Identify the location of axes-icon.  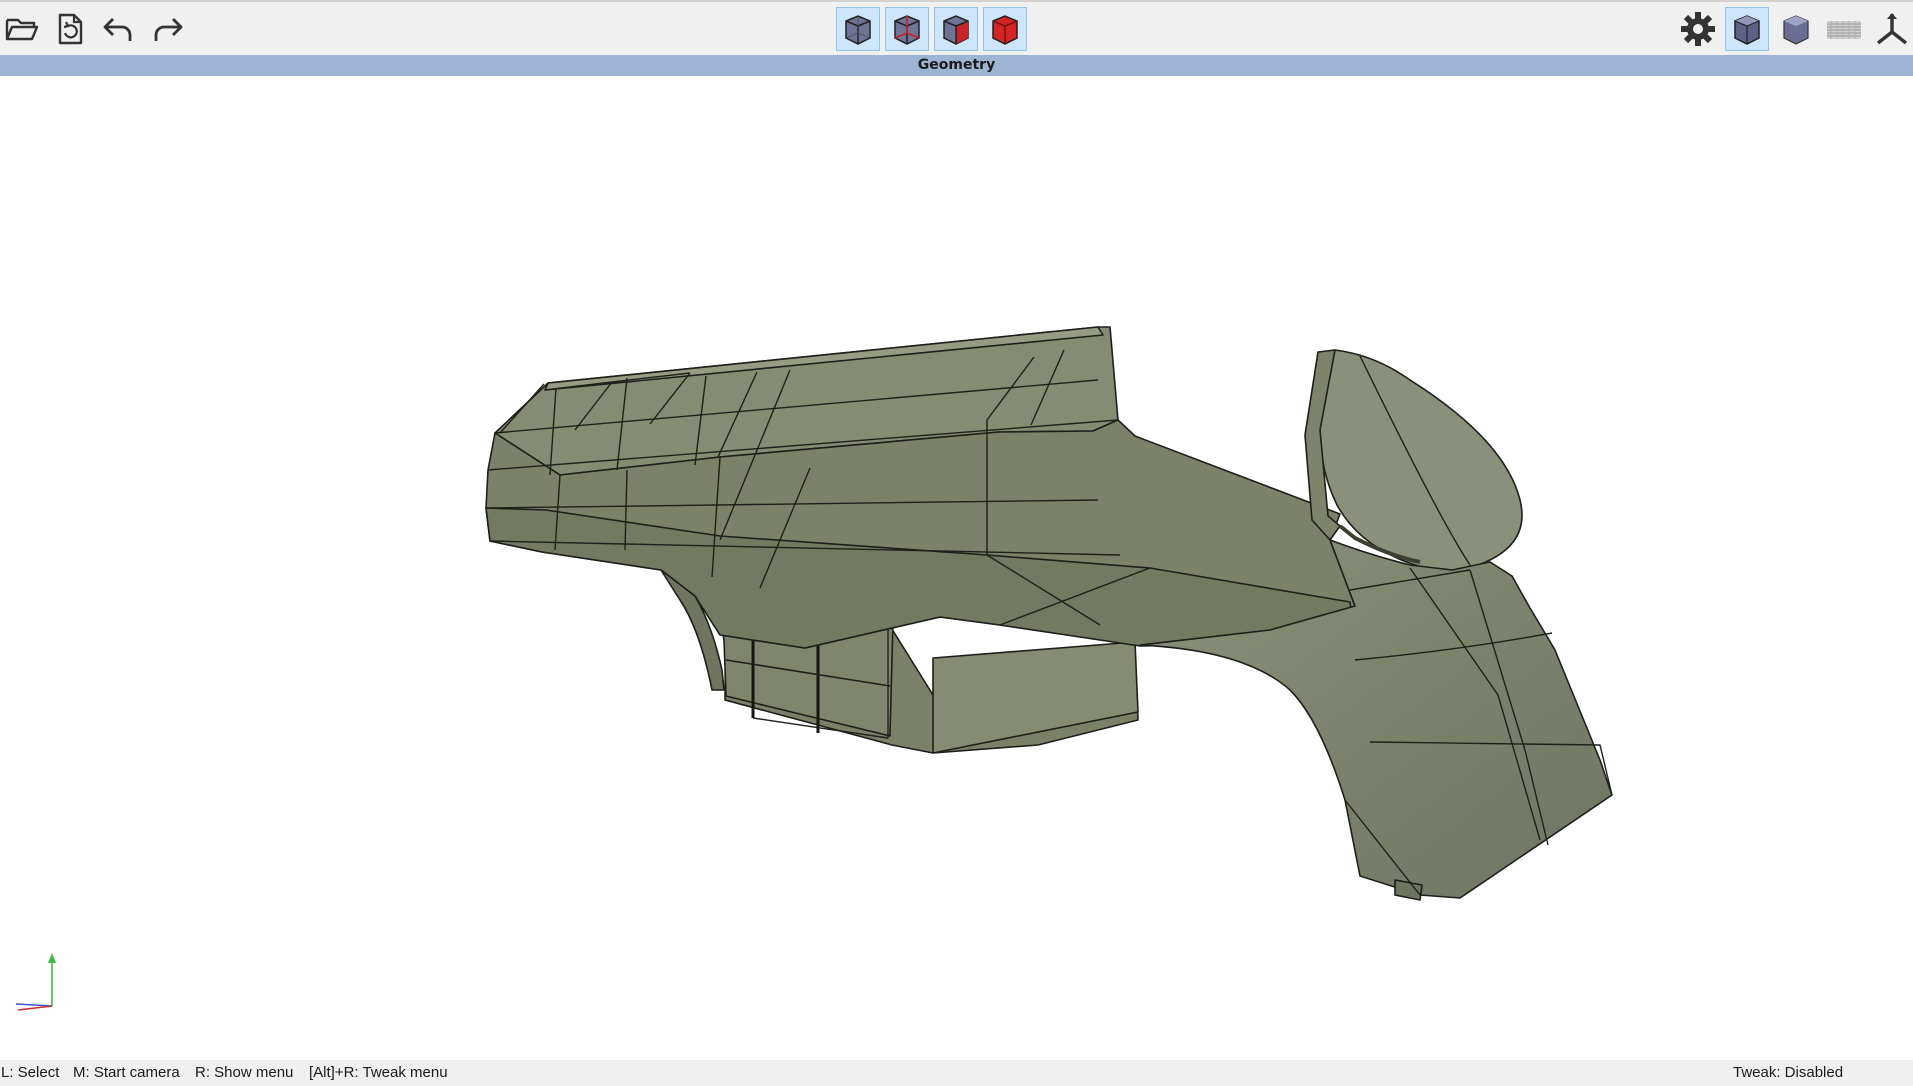
(1891, 29).